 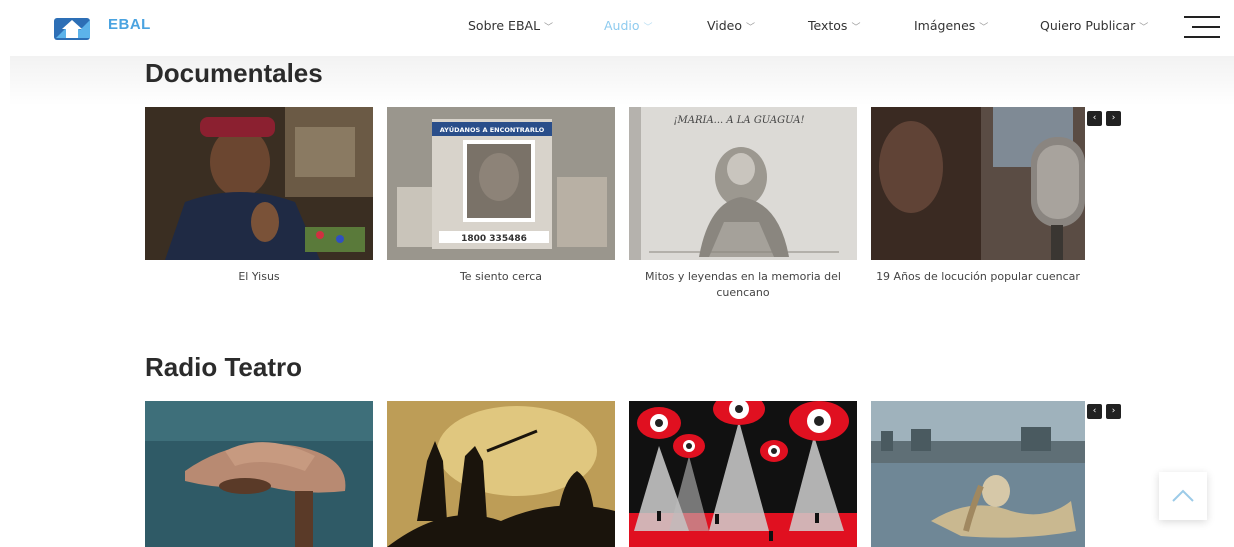 I want to click on hamburger-icon, so click(x=1202, y=27).